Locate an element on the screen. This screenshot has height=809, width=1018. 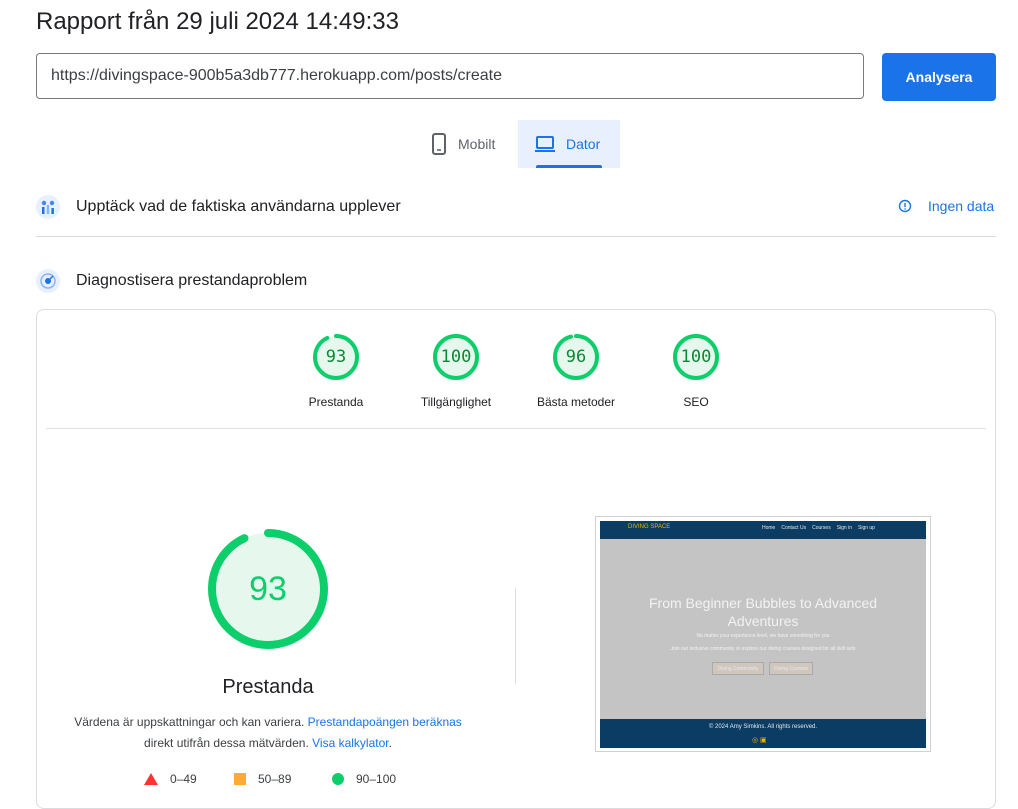
screenshot-social-icons: ◎ ▣ is located at coordinates (759, 740).